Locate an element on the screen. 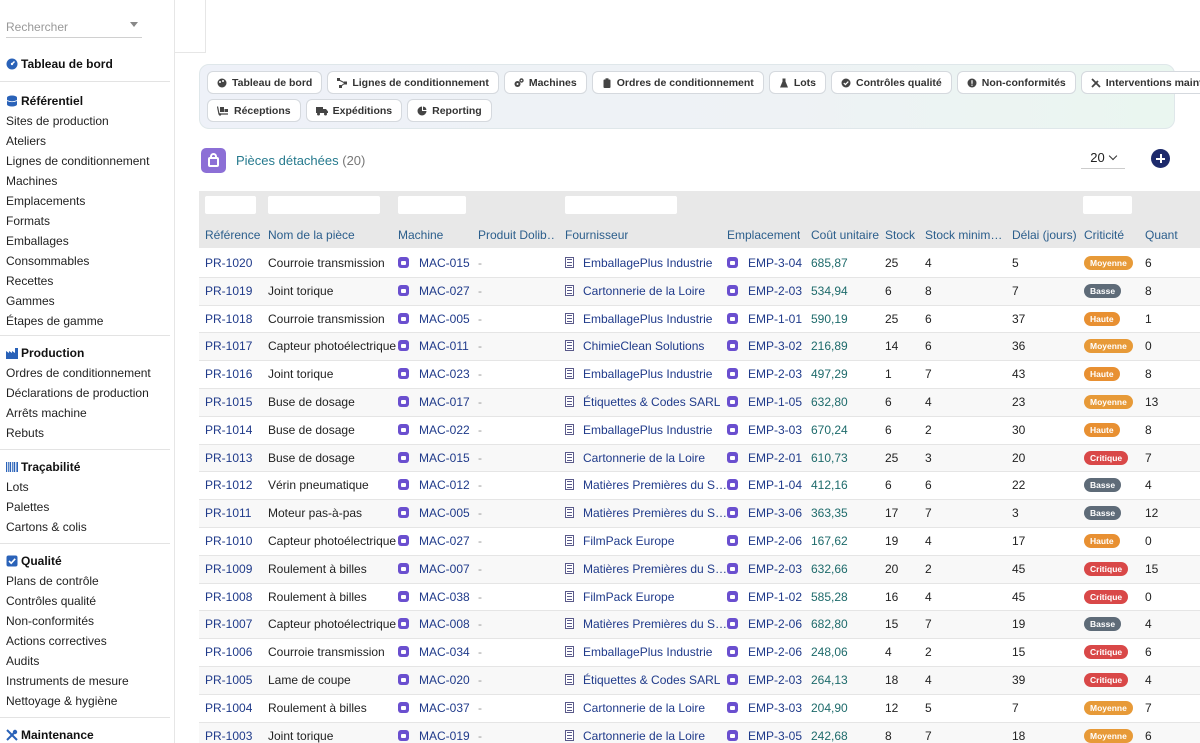 The image size is (1200, 743). cell-reference-link: PR-1006 is located at coordinates (228, 652).